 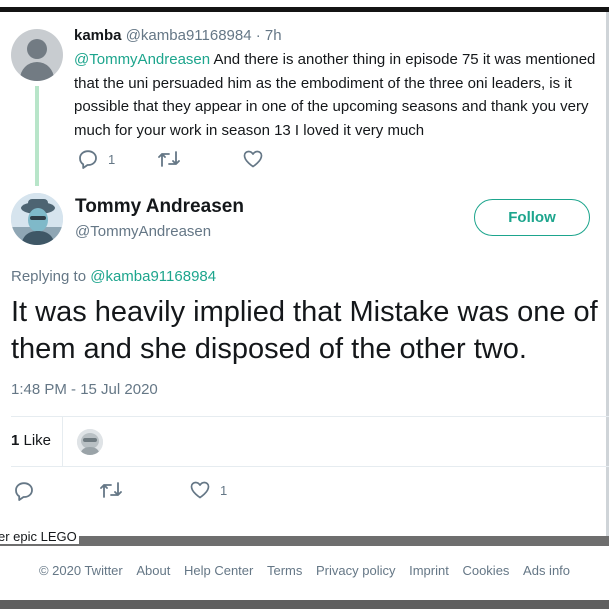 I want to click on top-border, so click(x=304, y=6).